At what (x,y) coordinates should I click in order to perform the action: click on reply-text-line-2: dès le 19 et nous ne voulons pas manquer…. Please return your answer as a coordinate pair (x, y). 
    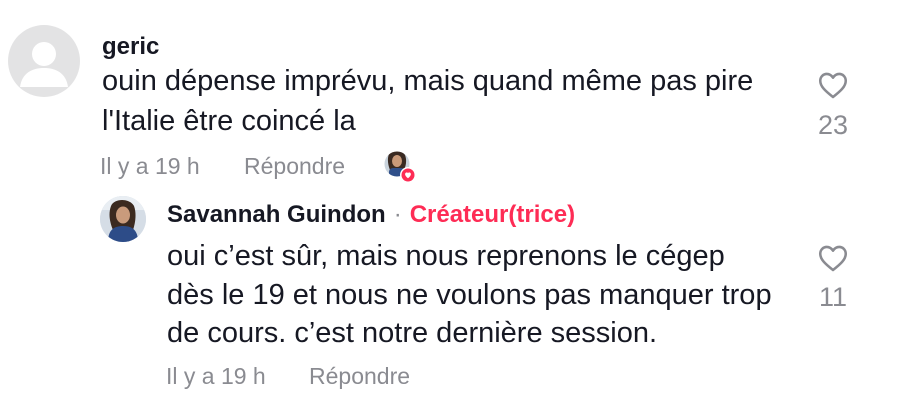
    Looking at the image, I should click on (469, 295).